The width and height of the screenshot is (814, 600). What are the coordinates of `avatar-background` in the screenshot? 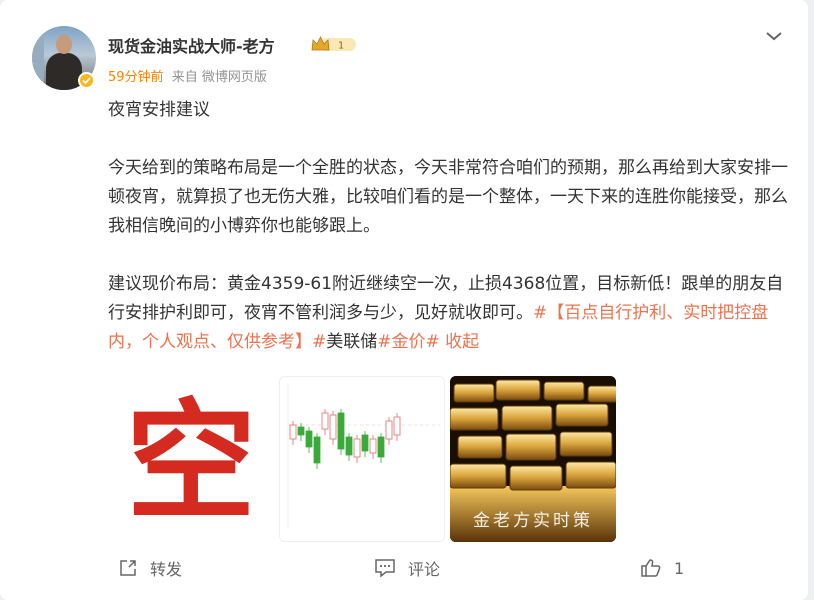 It's located at (38, 58).